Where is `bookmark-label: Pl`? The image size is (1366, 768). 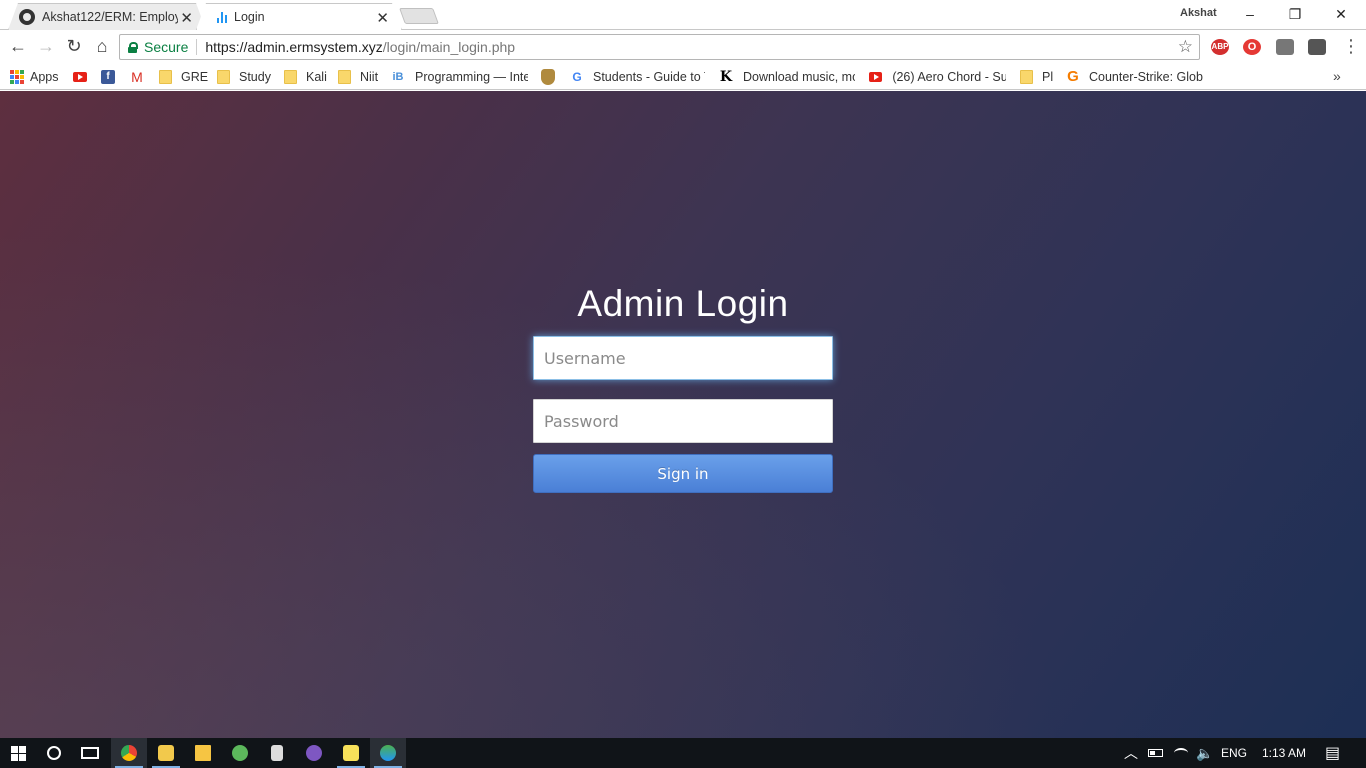
bookmark-label: Pl is located at coordinates (1048, 76).